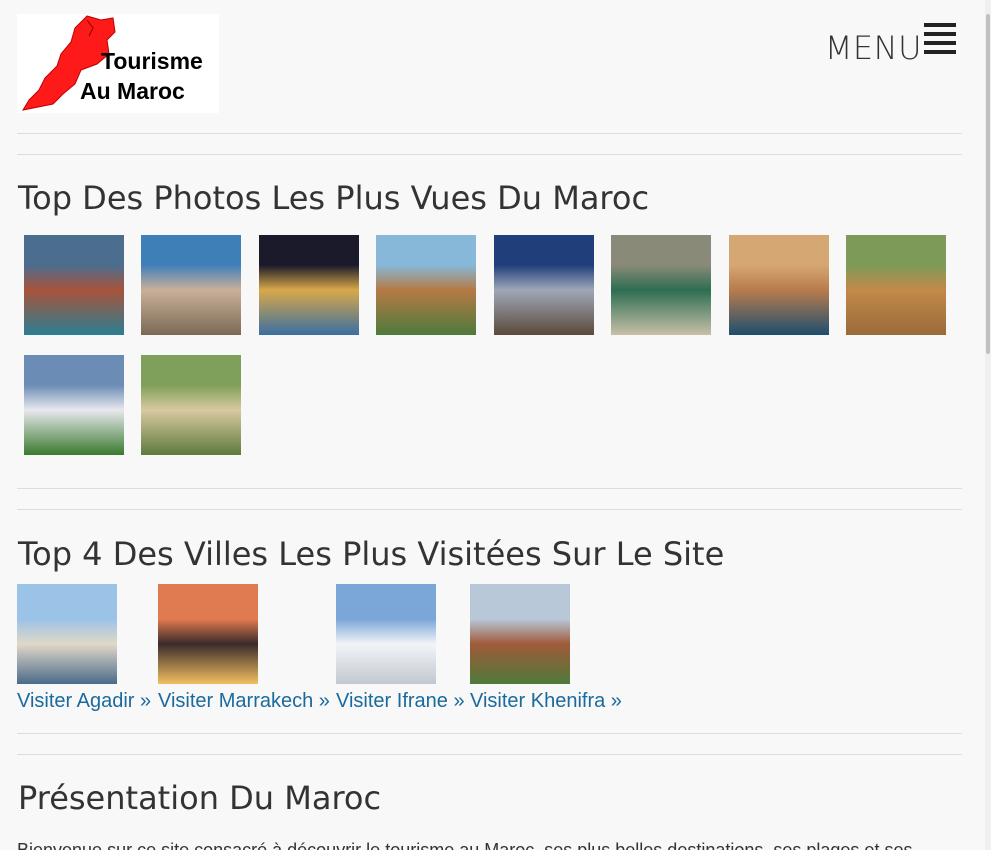  I want to click on ifrane-city-photo, so click(386, 634).